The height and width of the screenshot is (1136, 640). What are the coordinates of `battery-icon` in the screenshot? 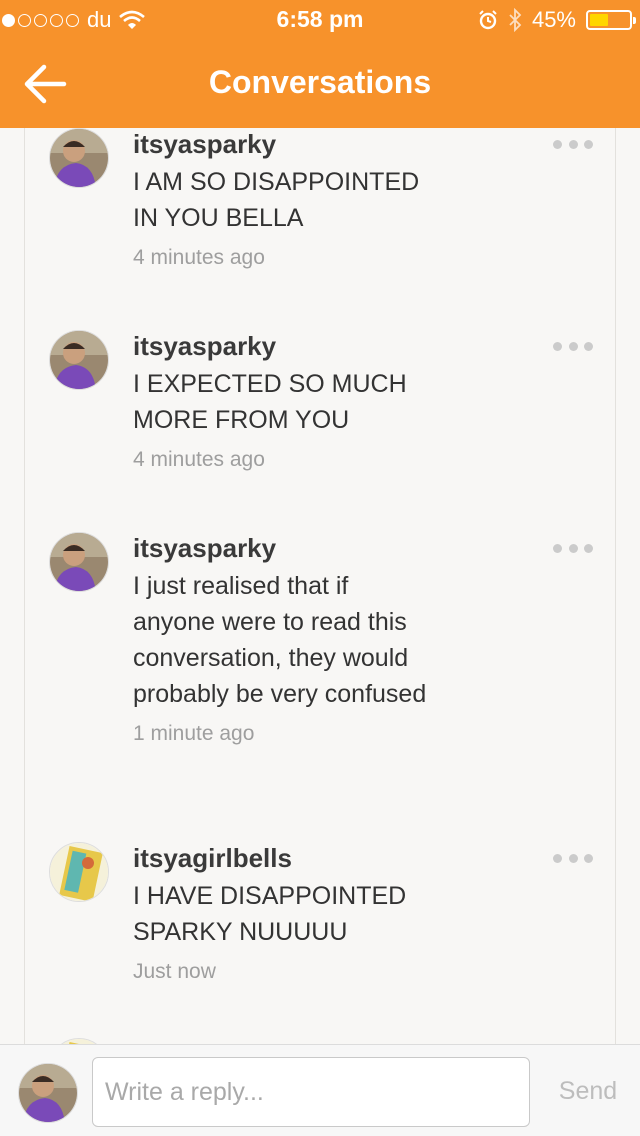 It's located at (611, 20).